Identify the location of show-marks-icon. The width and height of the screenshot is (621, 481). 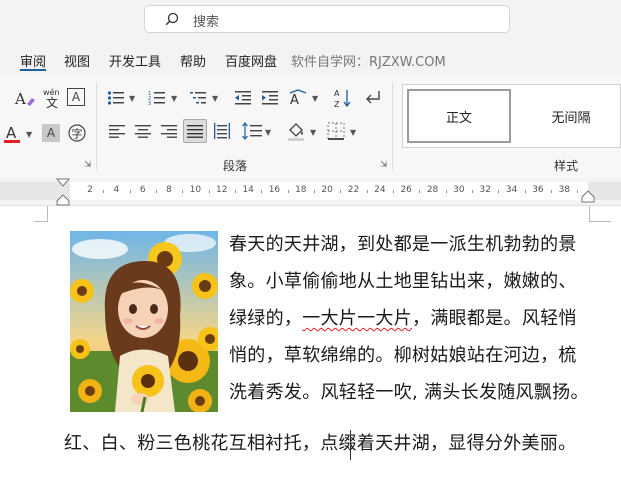
(373, 98).